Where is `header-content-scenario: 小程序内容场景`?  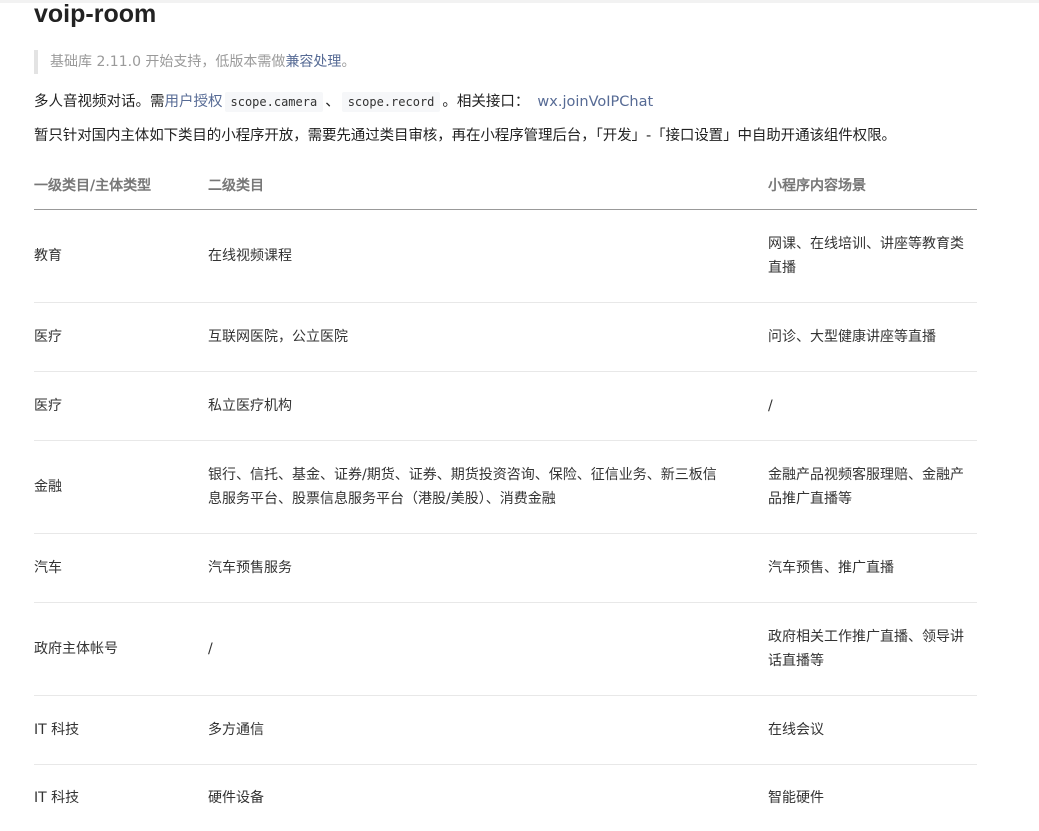 header-content-scenario: 小程序内容场景 is located at coordinates (872, 186).